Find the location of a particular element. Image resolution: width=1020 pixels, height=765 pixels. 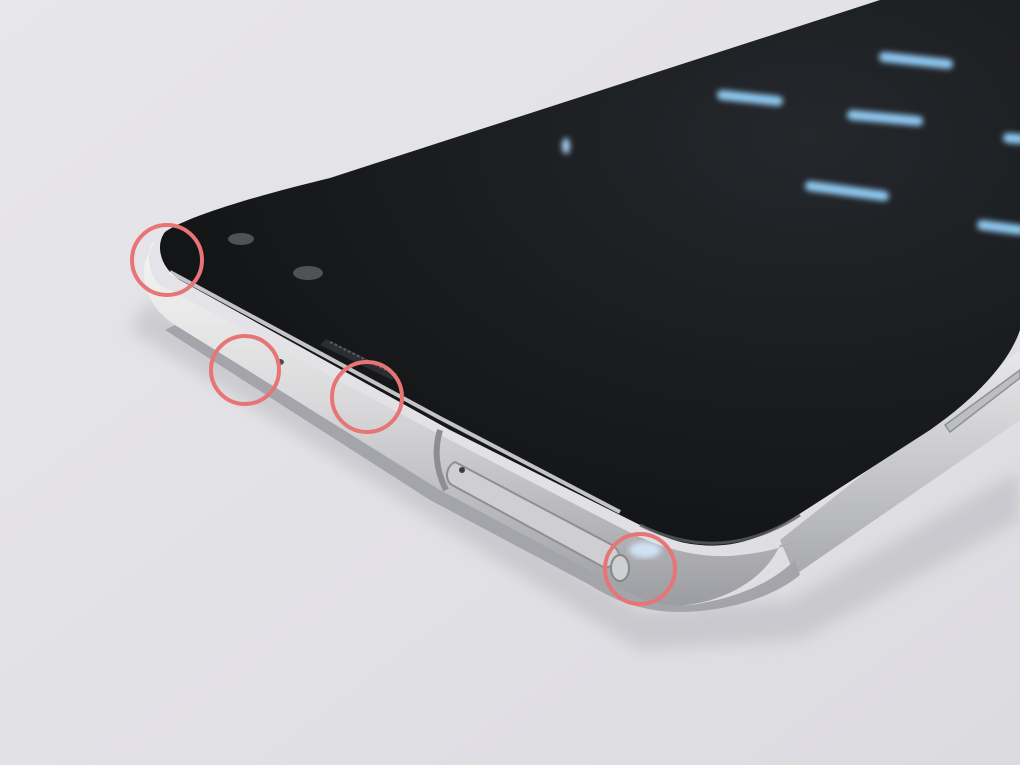

corner-button is located at coordinates (620, 568).